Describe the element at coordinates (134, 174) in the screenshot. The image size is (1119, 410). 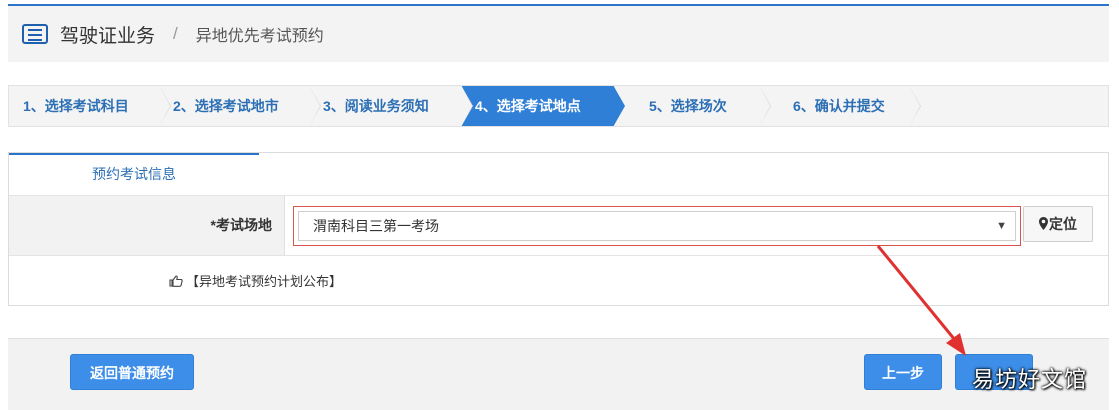
I see `tab-exam-info: 预约考试信息` at that location.